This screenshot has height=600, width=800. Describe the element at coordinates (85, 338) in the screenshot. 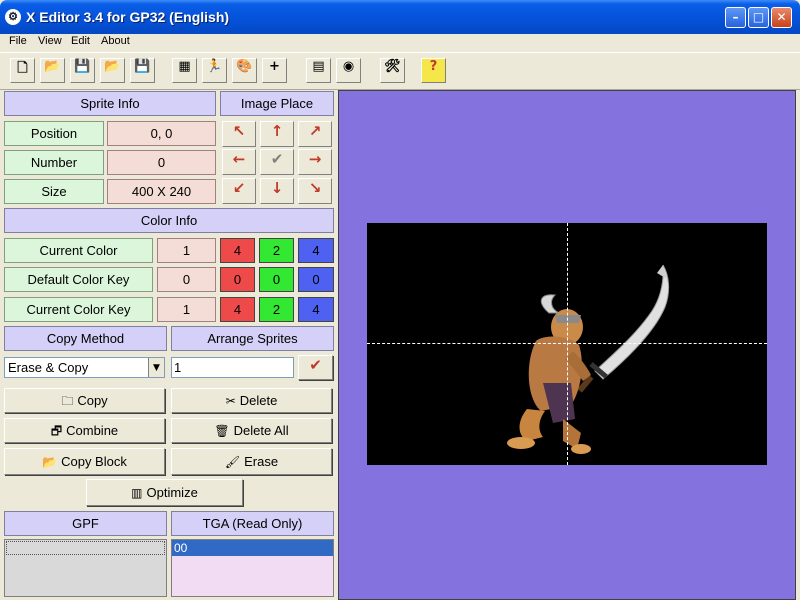

I see `copy-method-header: Copy Method` at that location.